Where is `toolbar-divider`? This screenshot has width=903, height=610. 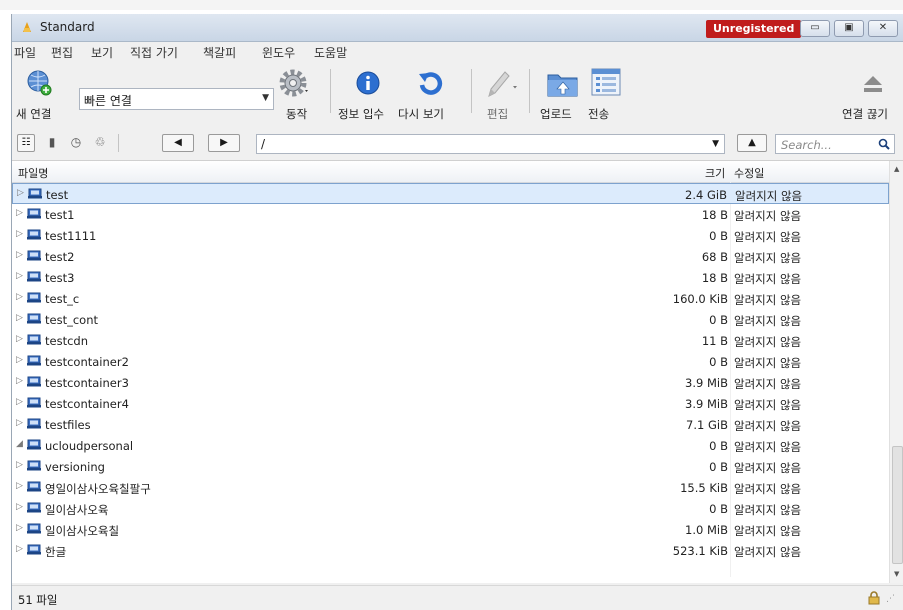 toolbar-divider is located at coordinates (330, 91).